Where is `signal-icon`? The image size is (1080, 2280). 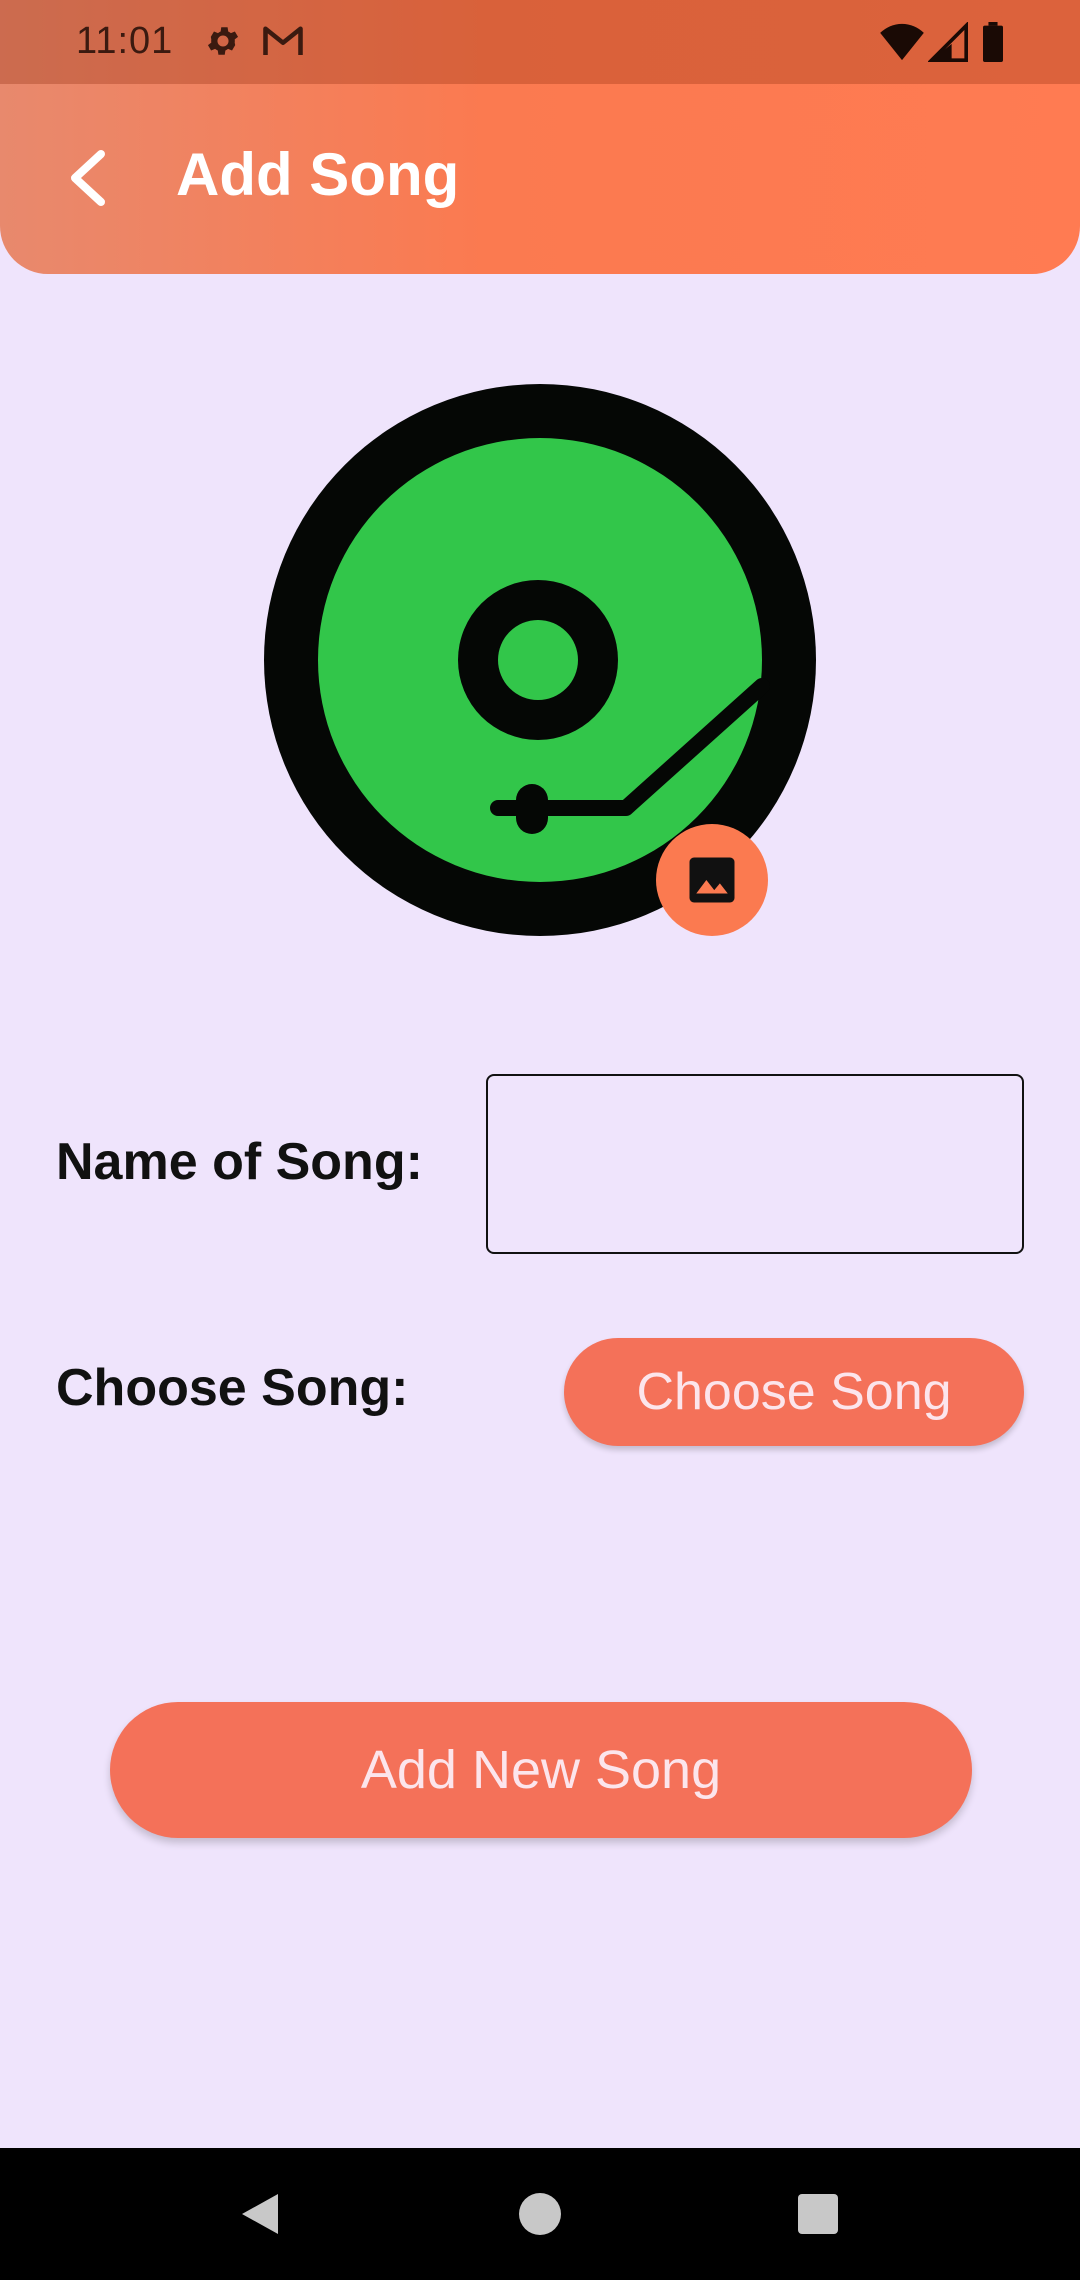 signal-icon is located at coordinates (947, 44).